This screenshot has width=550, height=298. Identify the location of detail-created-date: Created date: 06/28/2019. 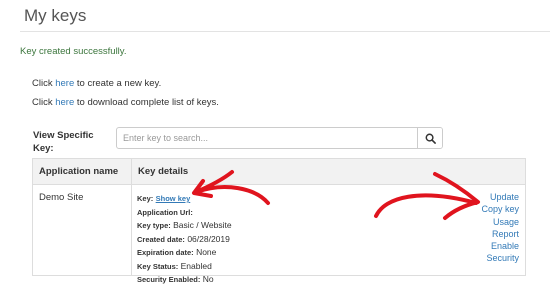
(184, 240).